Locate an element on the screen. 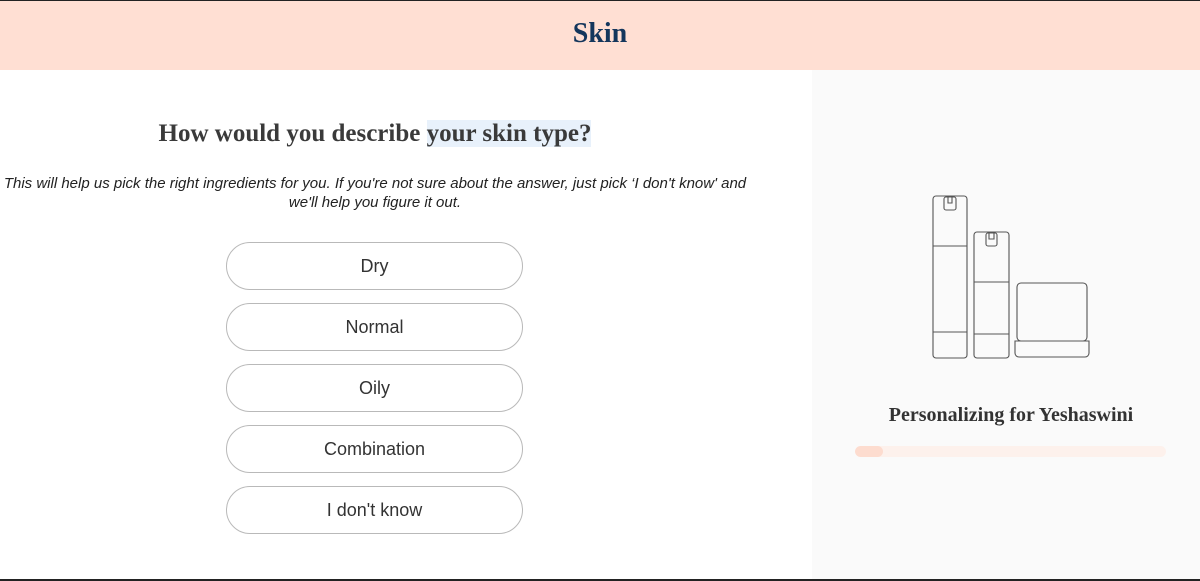 The height and width of the screenshot is (581, 1200). answer-options: Dry Normal Oily Combination I don't know is located at coordinates (374, 394).